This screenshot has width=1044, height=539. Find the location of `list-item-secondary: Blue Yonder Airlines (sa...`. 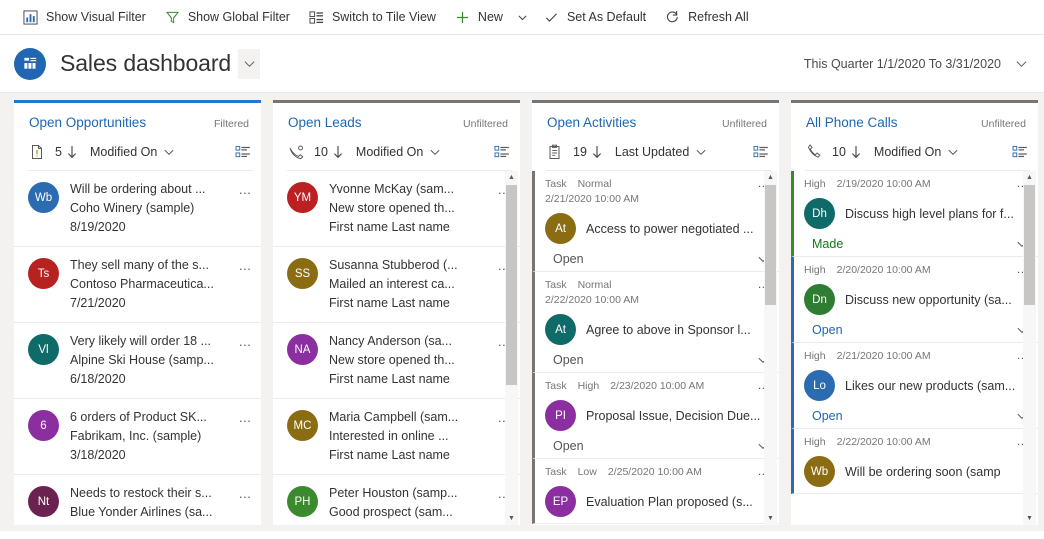

list-item-secondary: Blue Yonder Airlines (sa... is located at coordinates (141, 512).